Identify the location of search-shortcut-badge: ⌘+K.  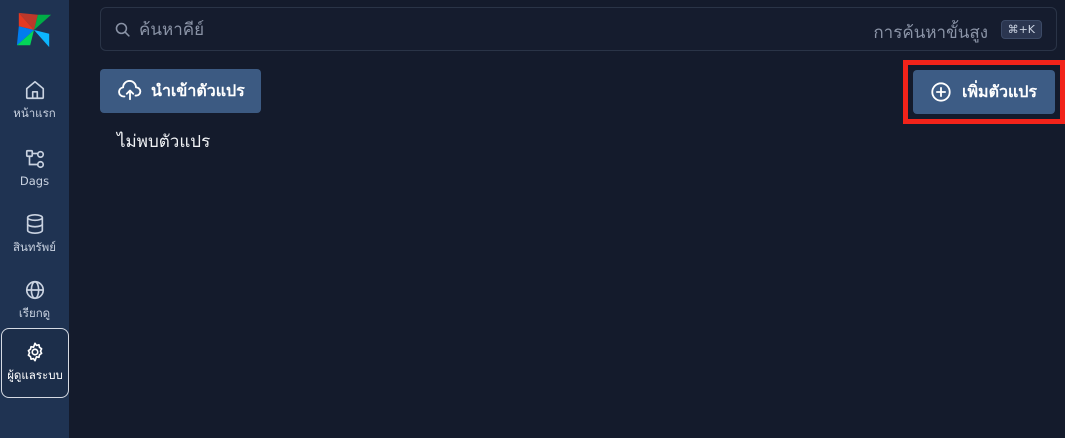
(1021, 29).